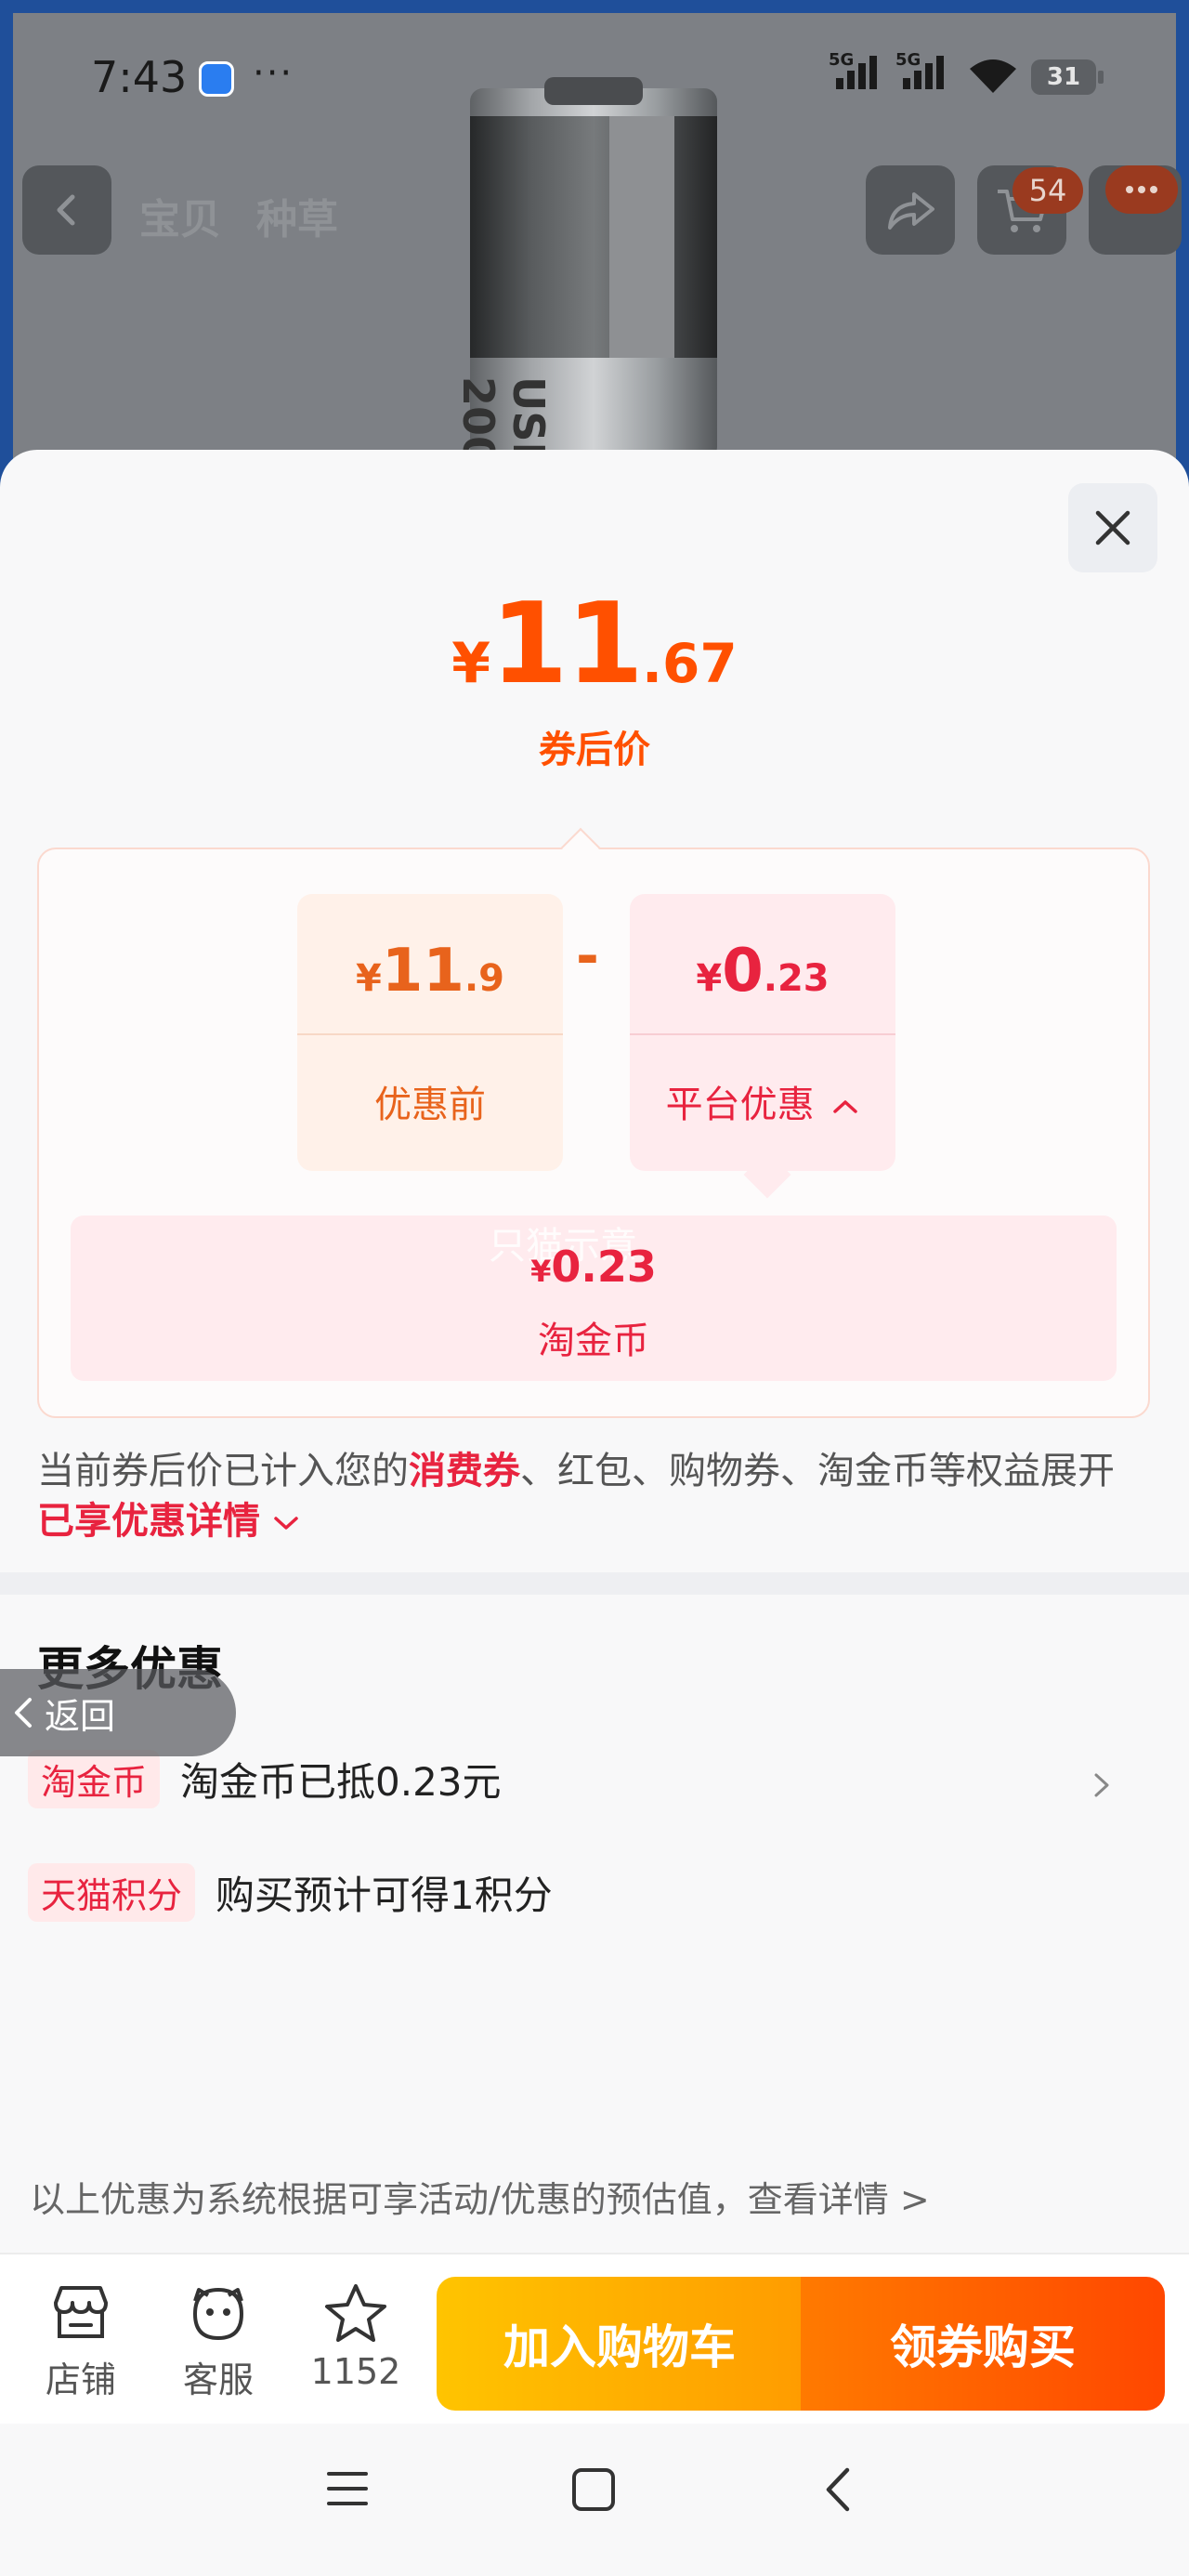 The height and width of the screenshot is (2576, 1189). What do you see at coordinates (593, 1341) in the screenshot?
I see `taojinbi-label: 淘金币` at bounding box center [593, 1341].